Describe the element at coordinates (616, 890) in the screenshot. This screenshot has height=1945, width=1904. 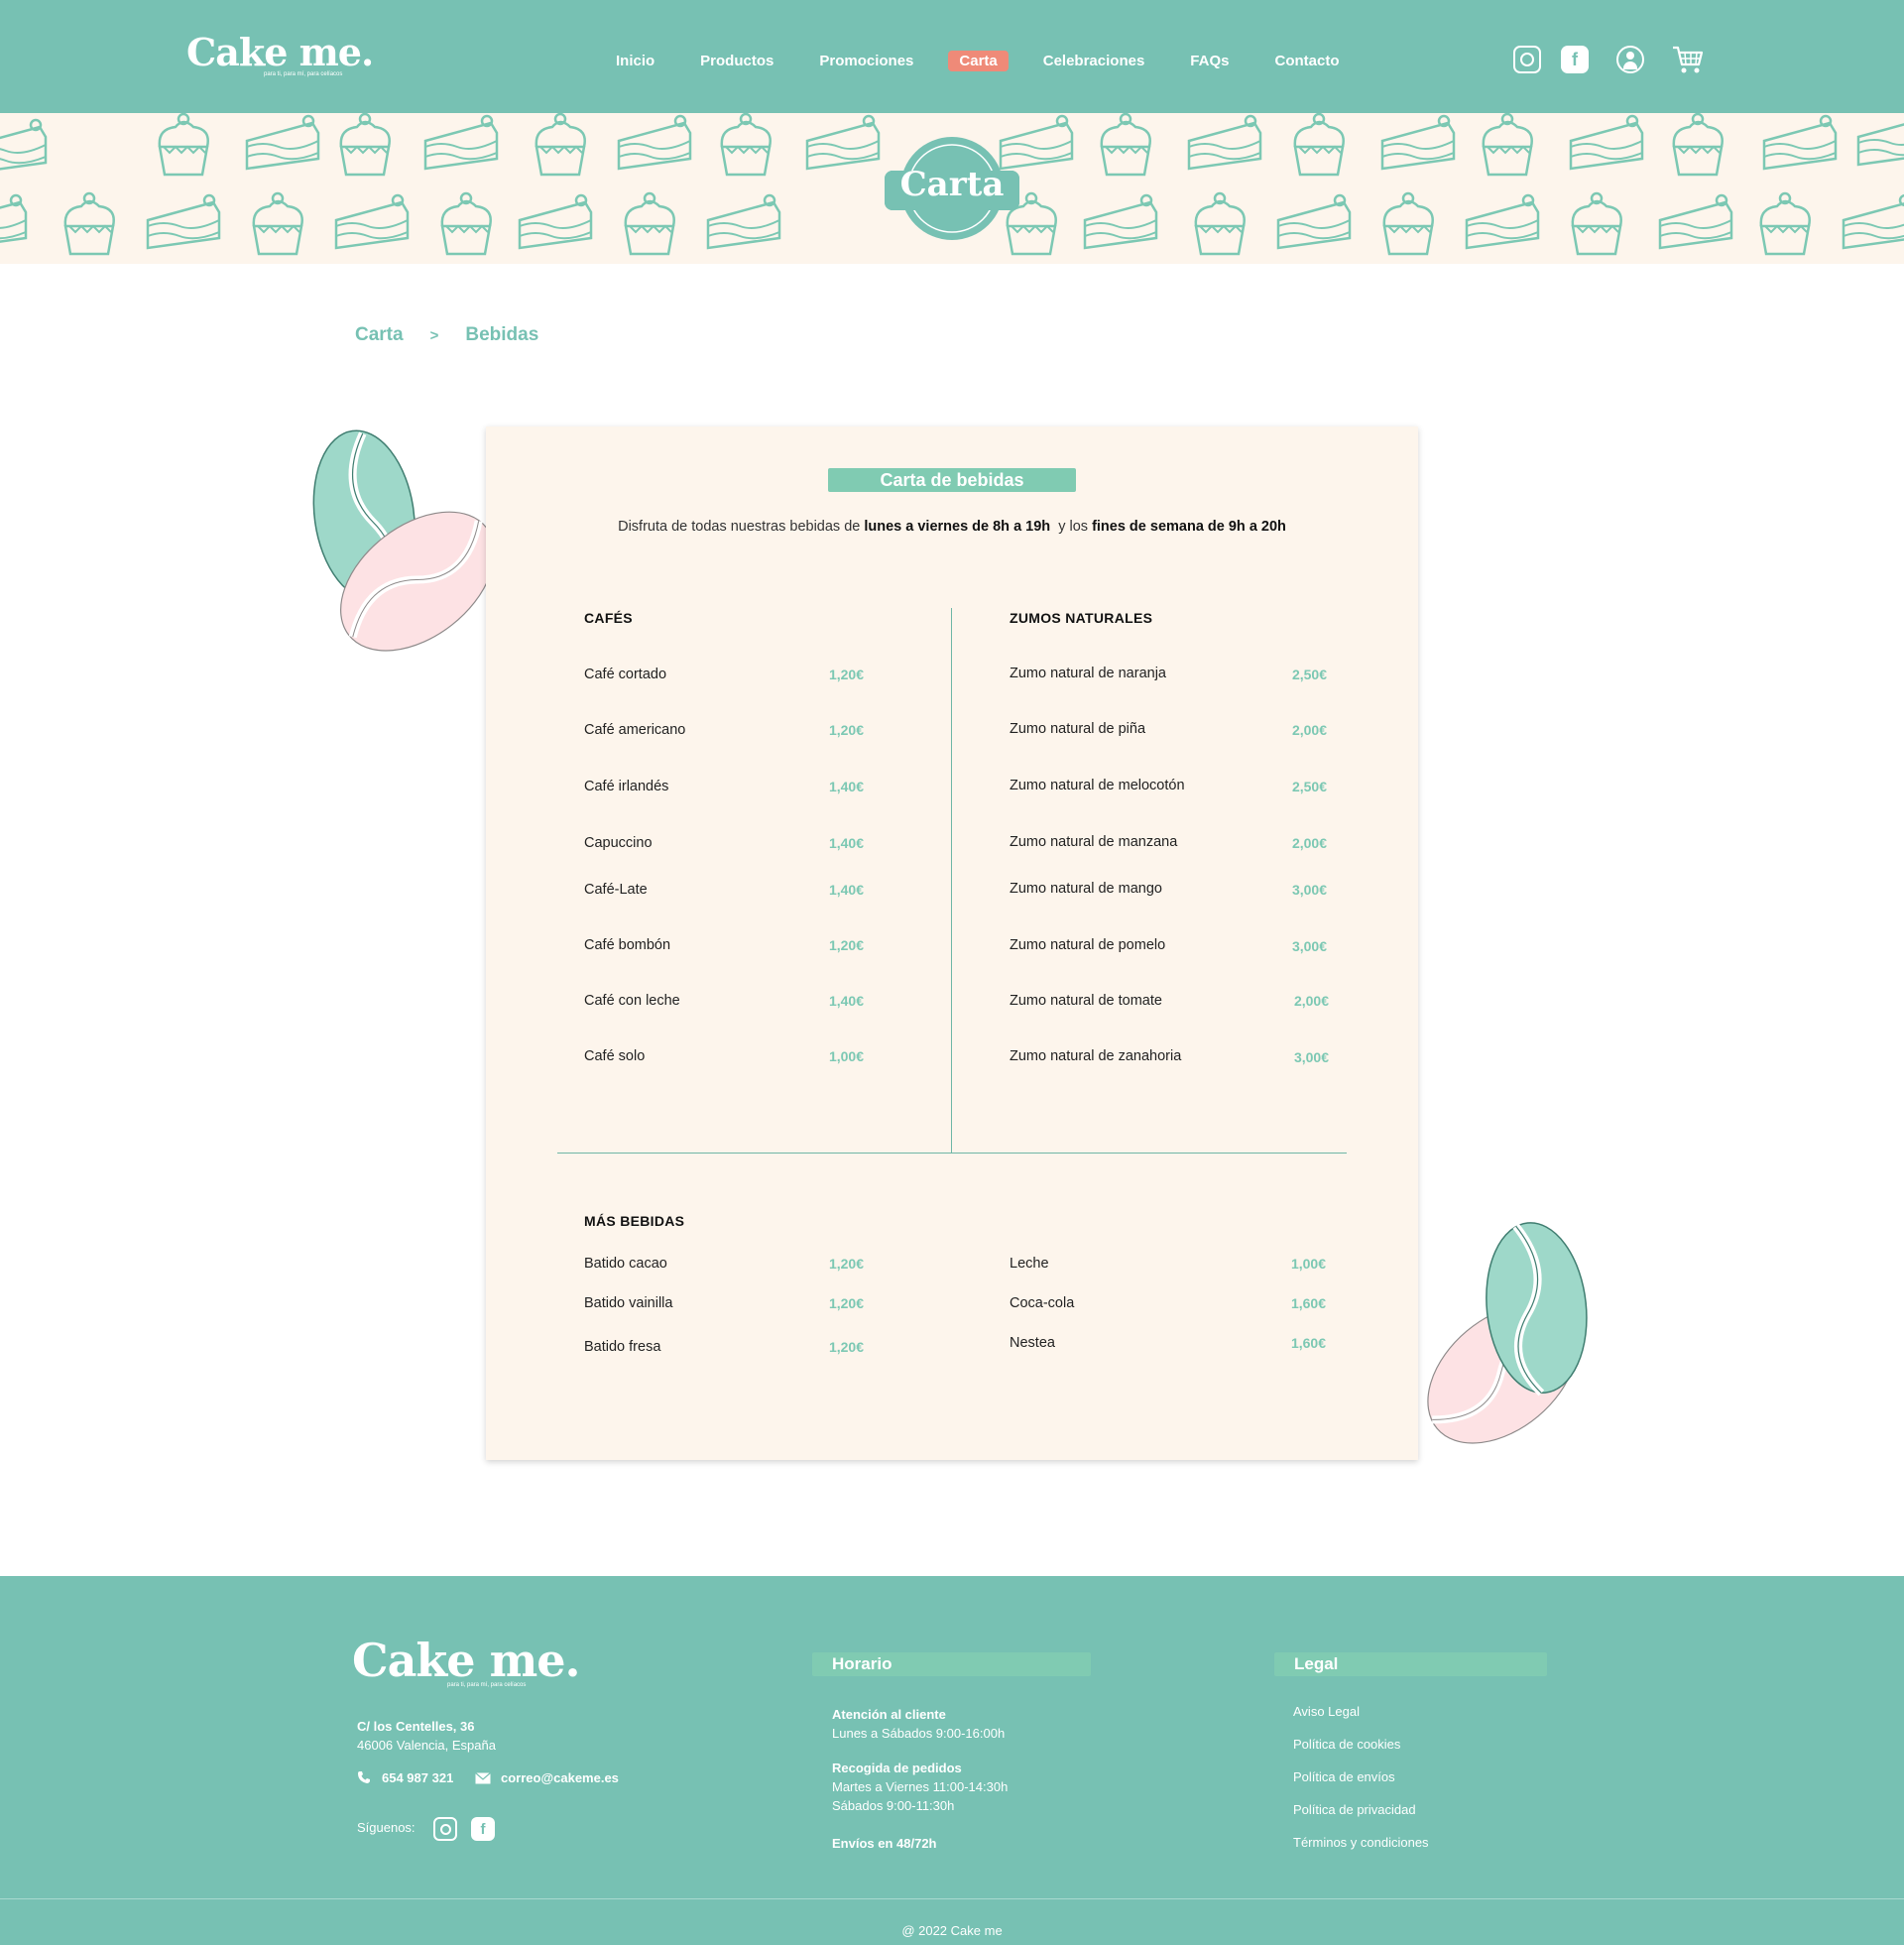
I see `menu-item-name: Café-Late` at that location.